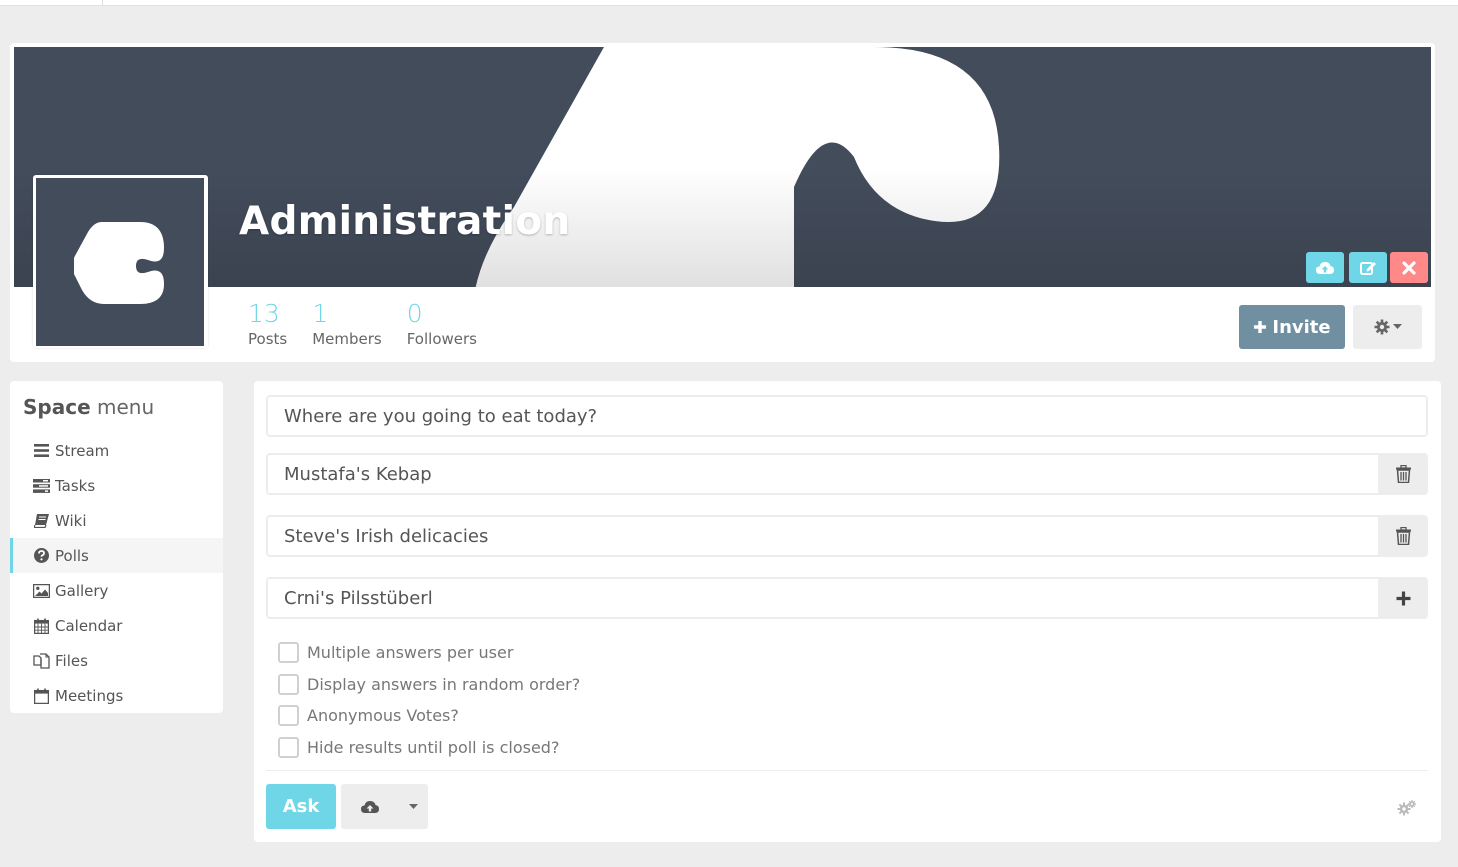 Image resolution: width=1458 pixels, height=867 pixels. I want to click on invite-button: Invite, so click(1292, 327).